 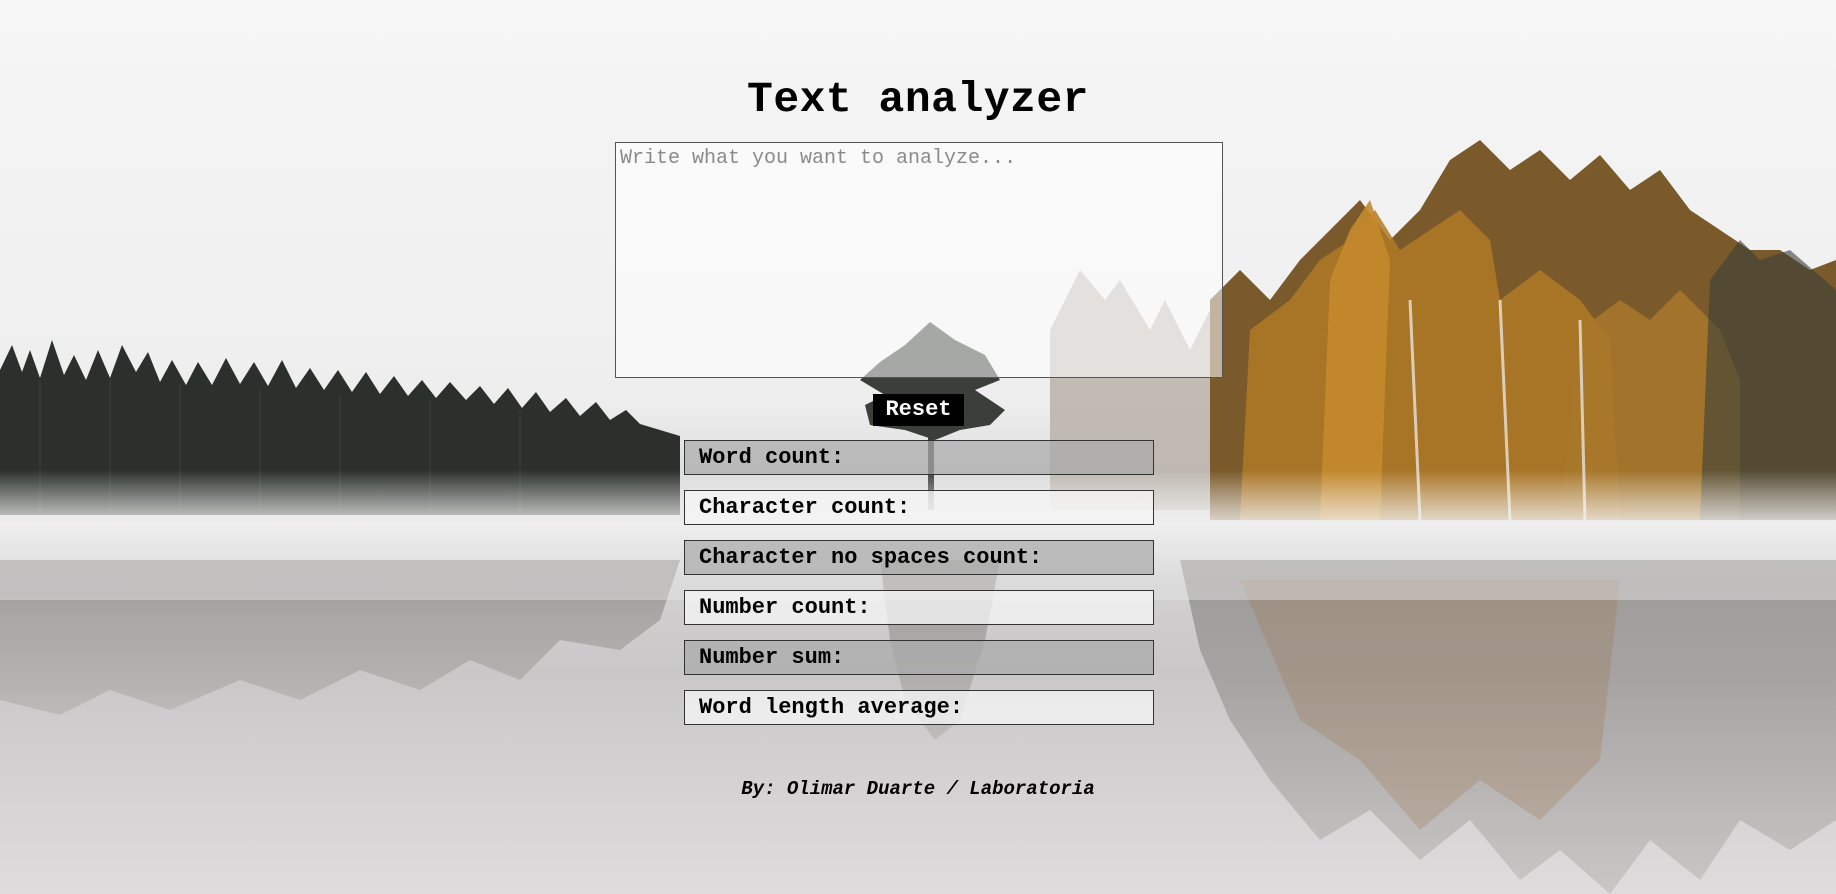 I want to click on character-no-spaces-count-metric: Character no spaces count:, so click(x=919, y=557).